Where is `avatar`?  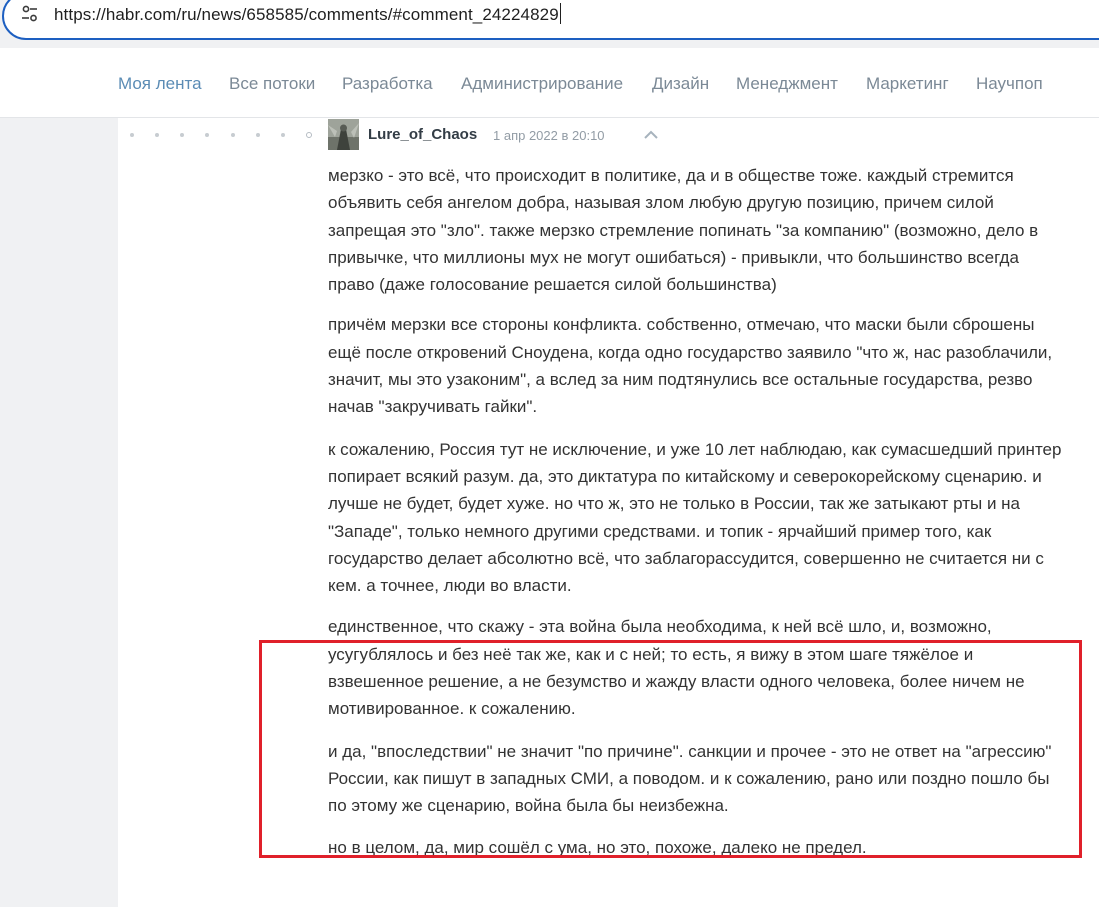
avatar is located at coordinates (343, 134).